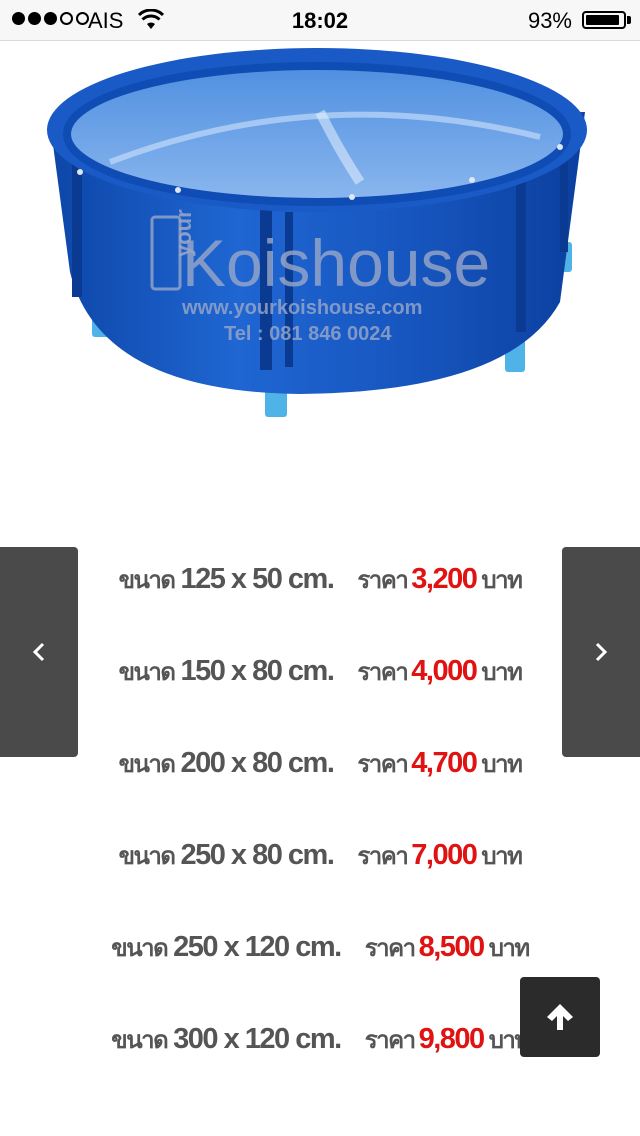 This screenshot has width=640, height=1136. I want to click on battery-cap, so click(629, 20).